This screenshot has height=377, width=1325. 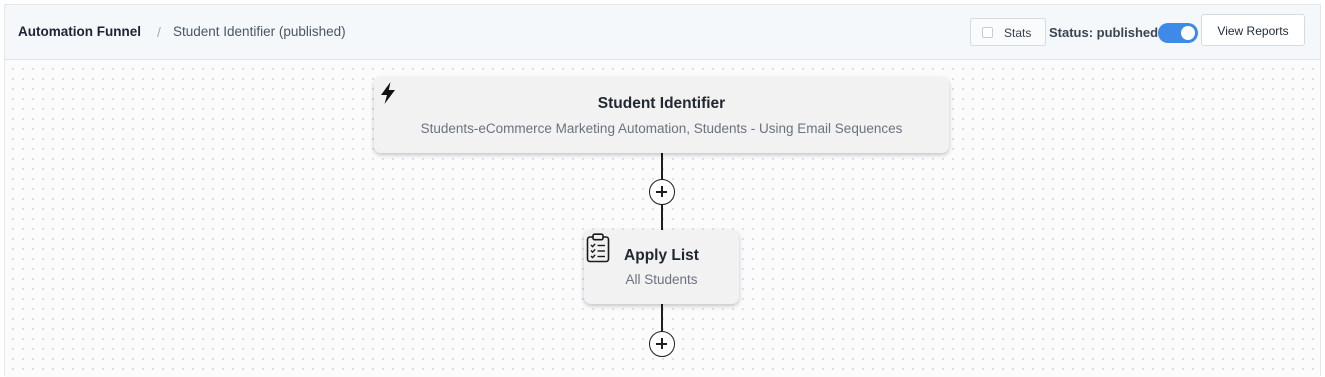 What do you see at coordinates (661, 103) in the screenshot?
I see `trigger-node-title: Student Identifier` at bounding box center [661, 103].